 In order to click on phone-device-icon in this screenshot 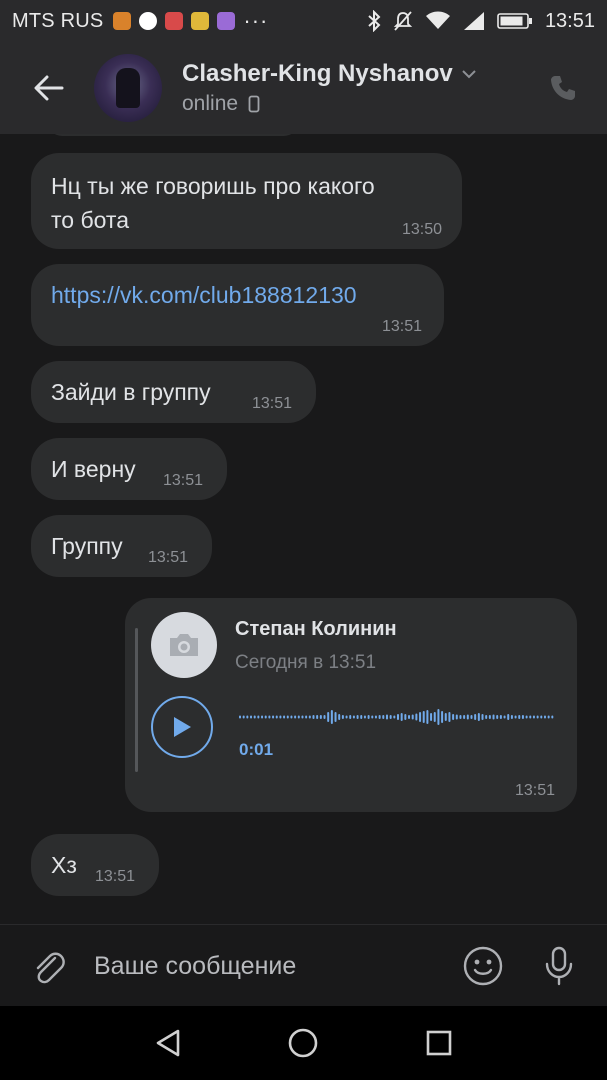, I will do `click(254, 104)`.